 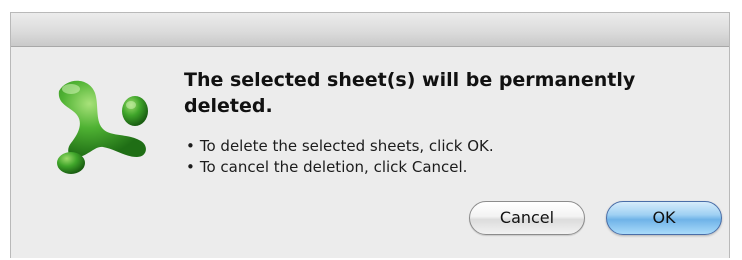 I want to click on instruction-cancel: To cancel the deletion, click Cancel., so click(x=340, y=167).